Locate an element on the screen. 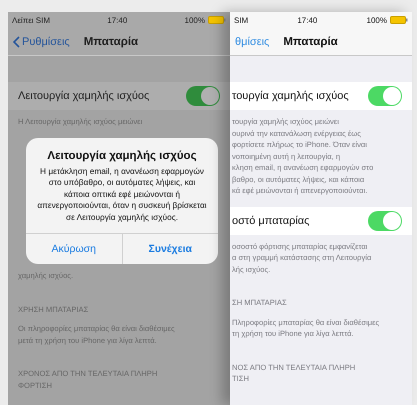 This screenshot has height=405, width=417. setting-label: τουργία χαμηλής ισχύος is located at coordinates (290, 96).